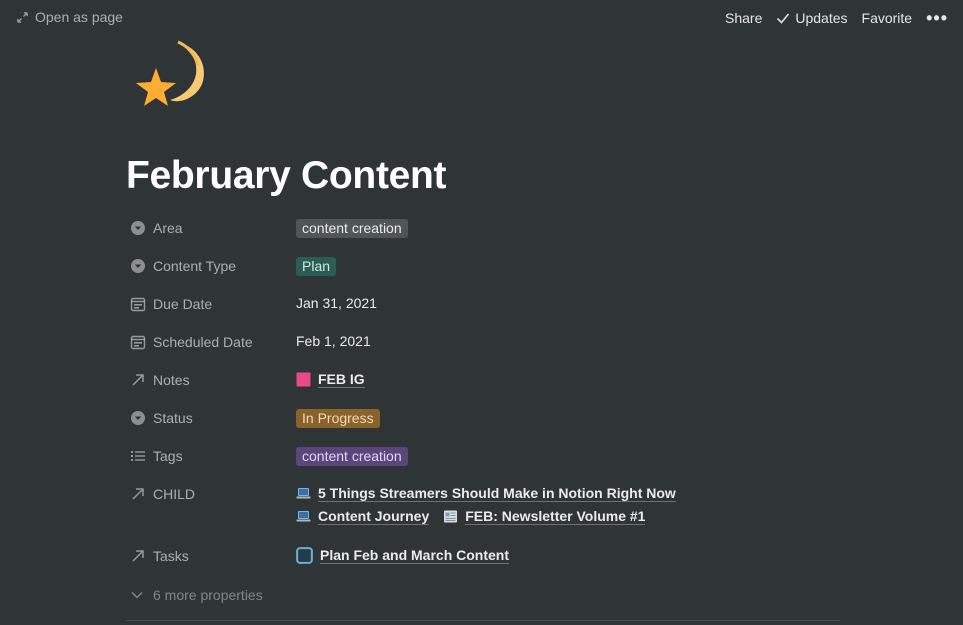  Describe the element at coordinates (174, 494) in the screenshot. I see `property-label: CHILD` at that location.